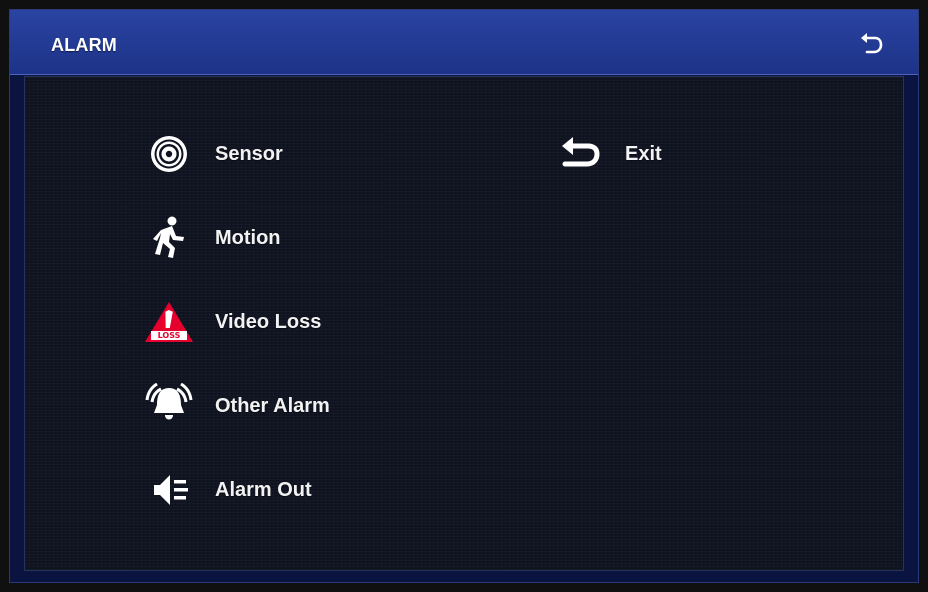 The image size is (928, 592). I want to click on menu-label-motion: Motion, so click(248, 237).